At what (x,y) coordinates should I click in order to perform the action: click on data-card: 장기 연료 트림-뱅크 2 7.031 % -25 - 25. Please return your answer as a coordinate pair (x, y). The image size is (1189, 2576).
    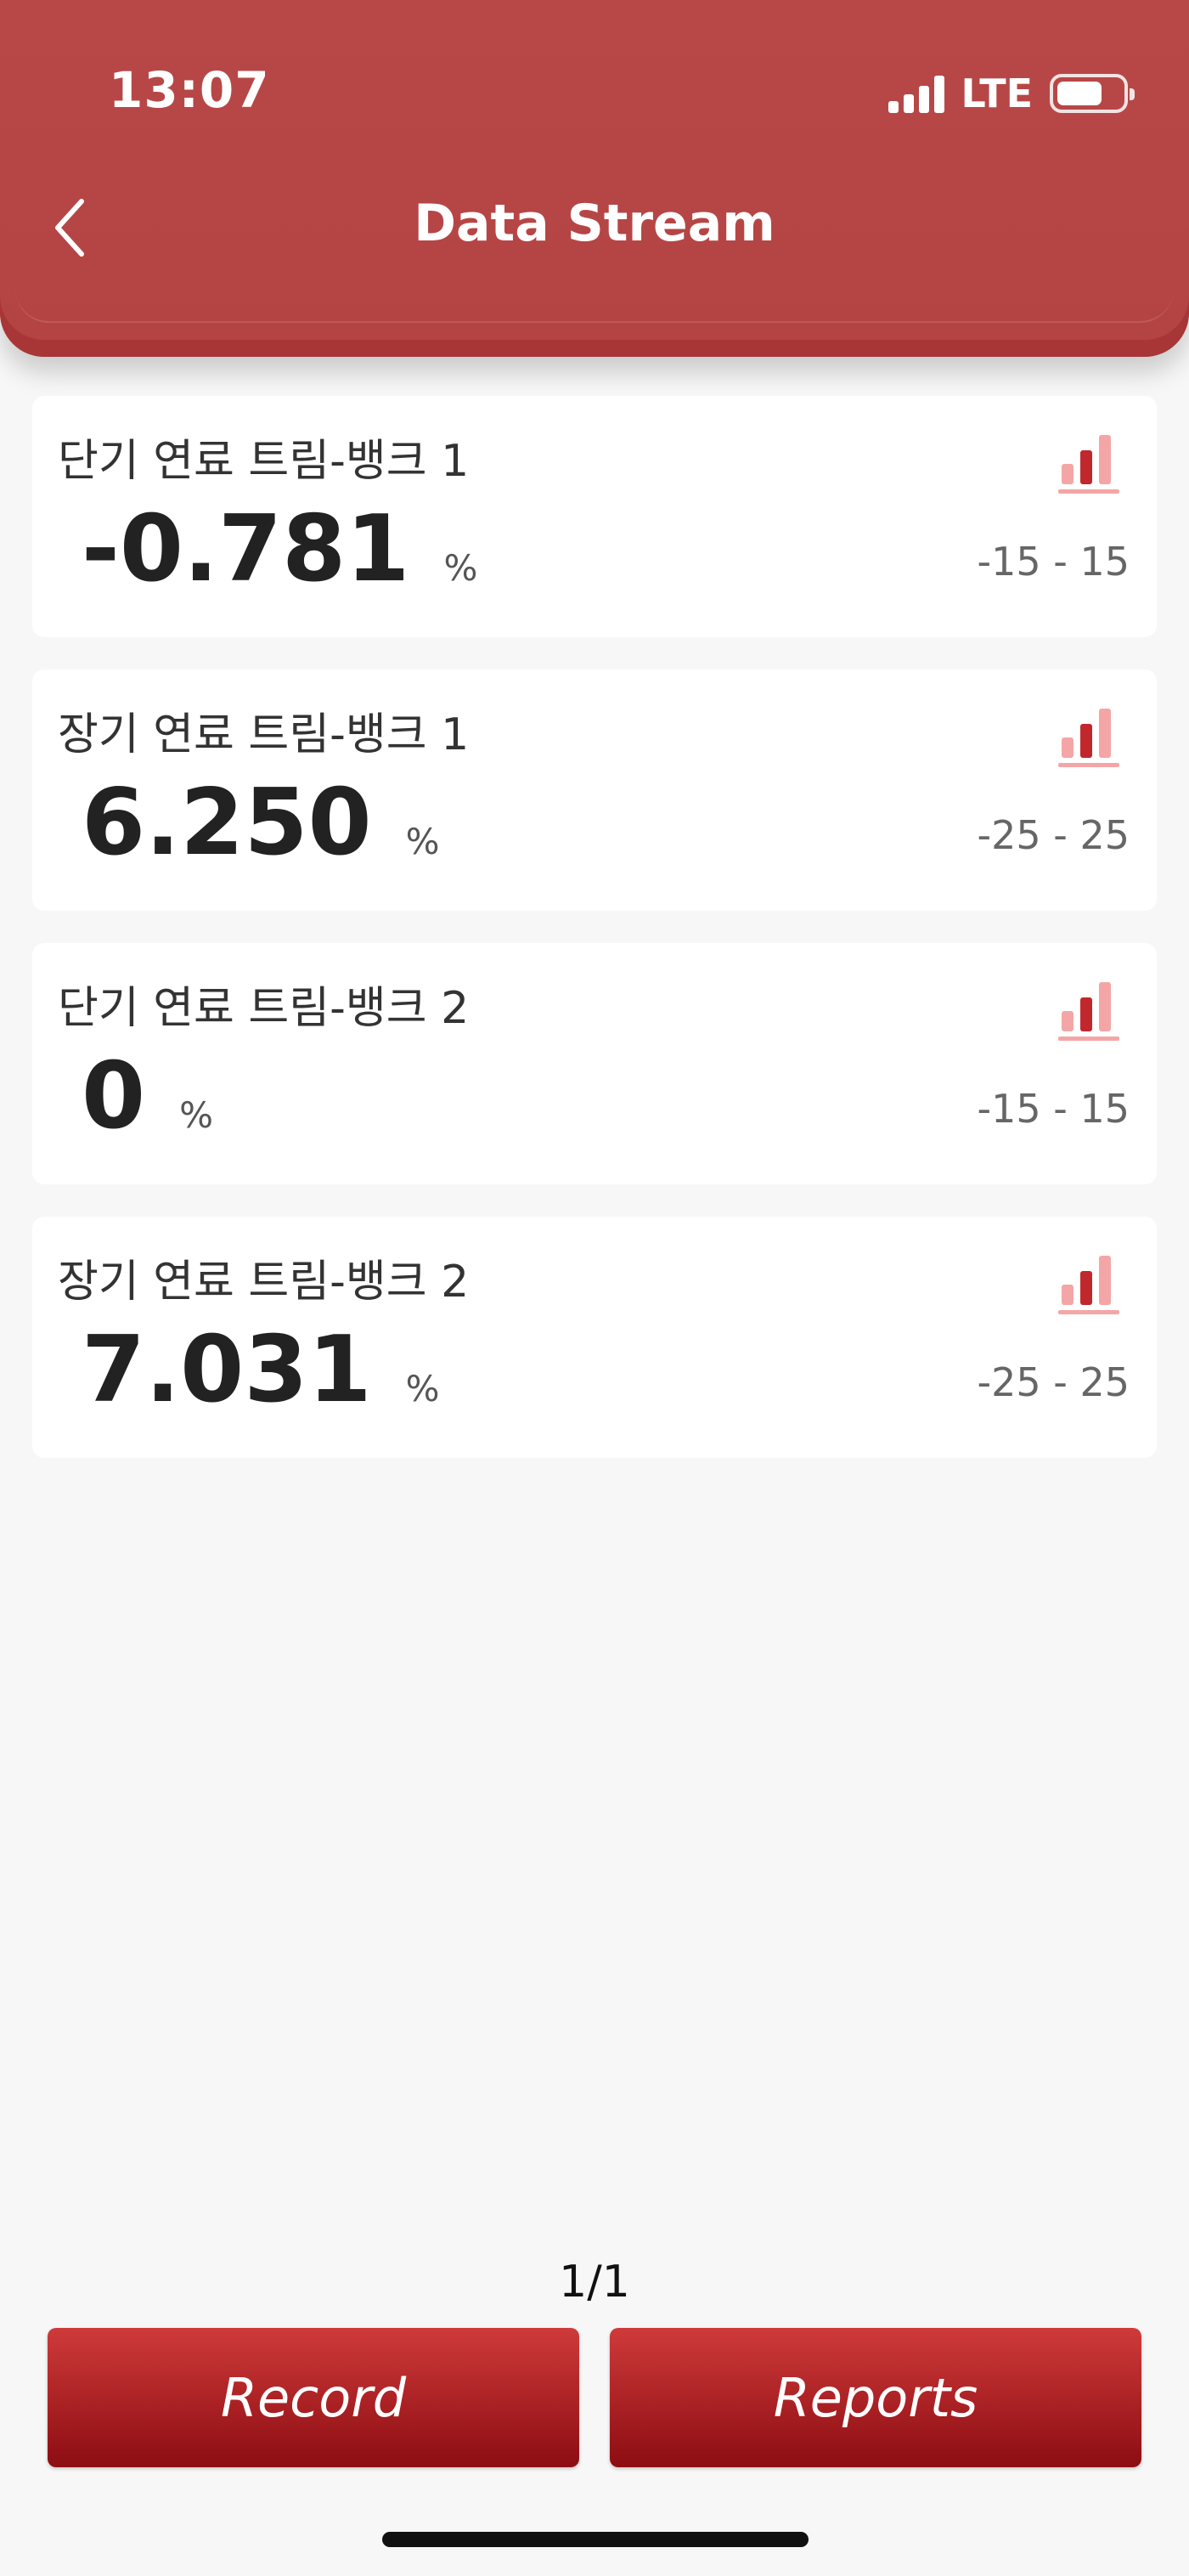
    Looking at the image, I should click on (594, 1337).